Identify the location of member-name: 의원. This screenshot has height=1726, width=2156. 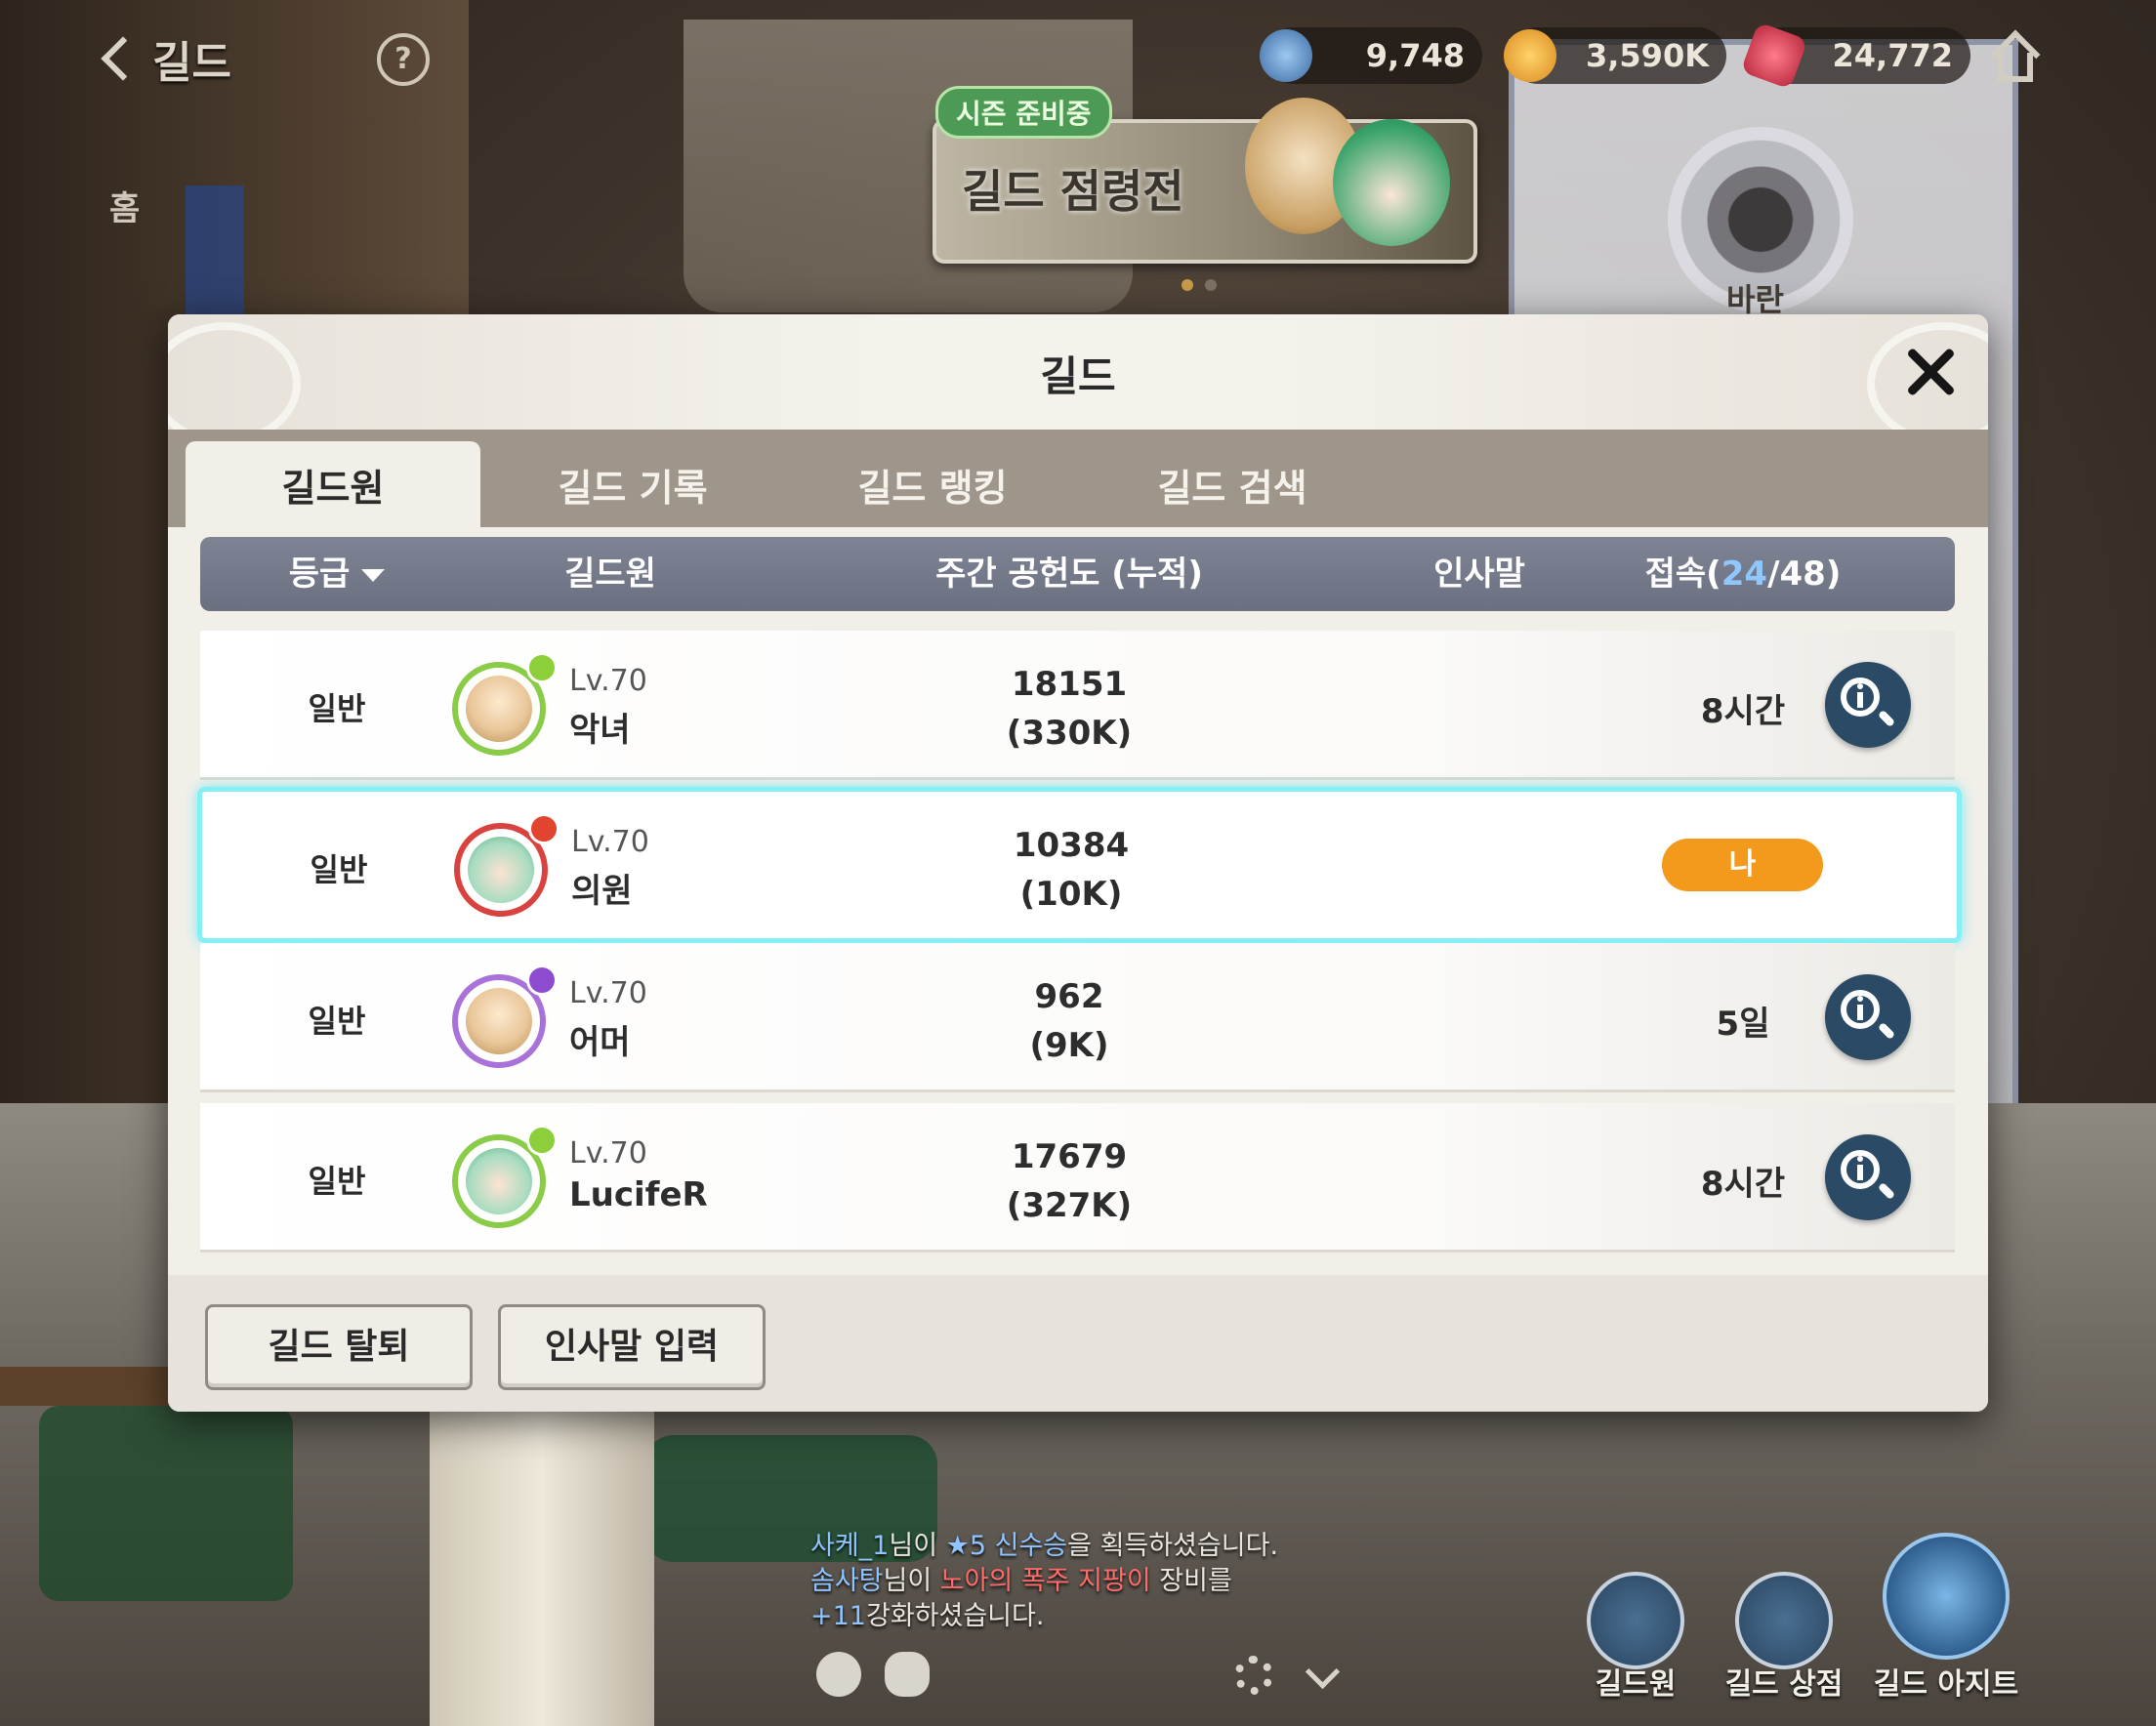
(602, 891).